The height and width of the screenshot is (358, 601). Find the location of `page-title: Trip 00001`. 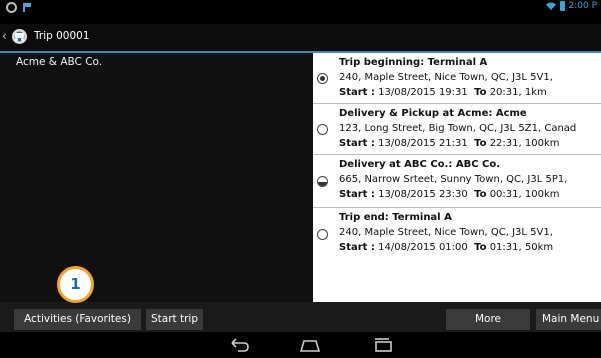

page-title: Trip 00001 is located at coordinates (62, 36).